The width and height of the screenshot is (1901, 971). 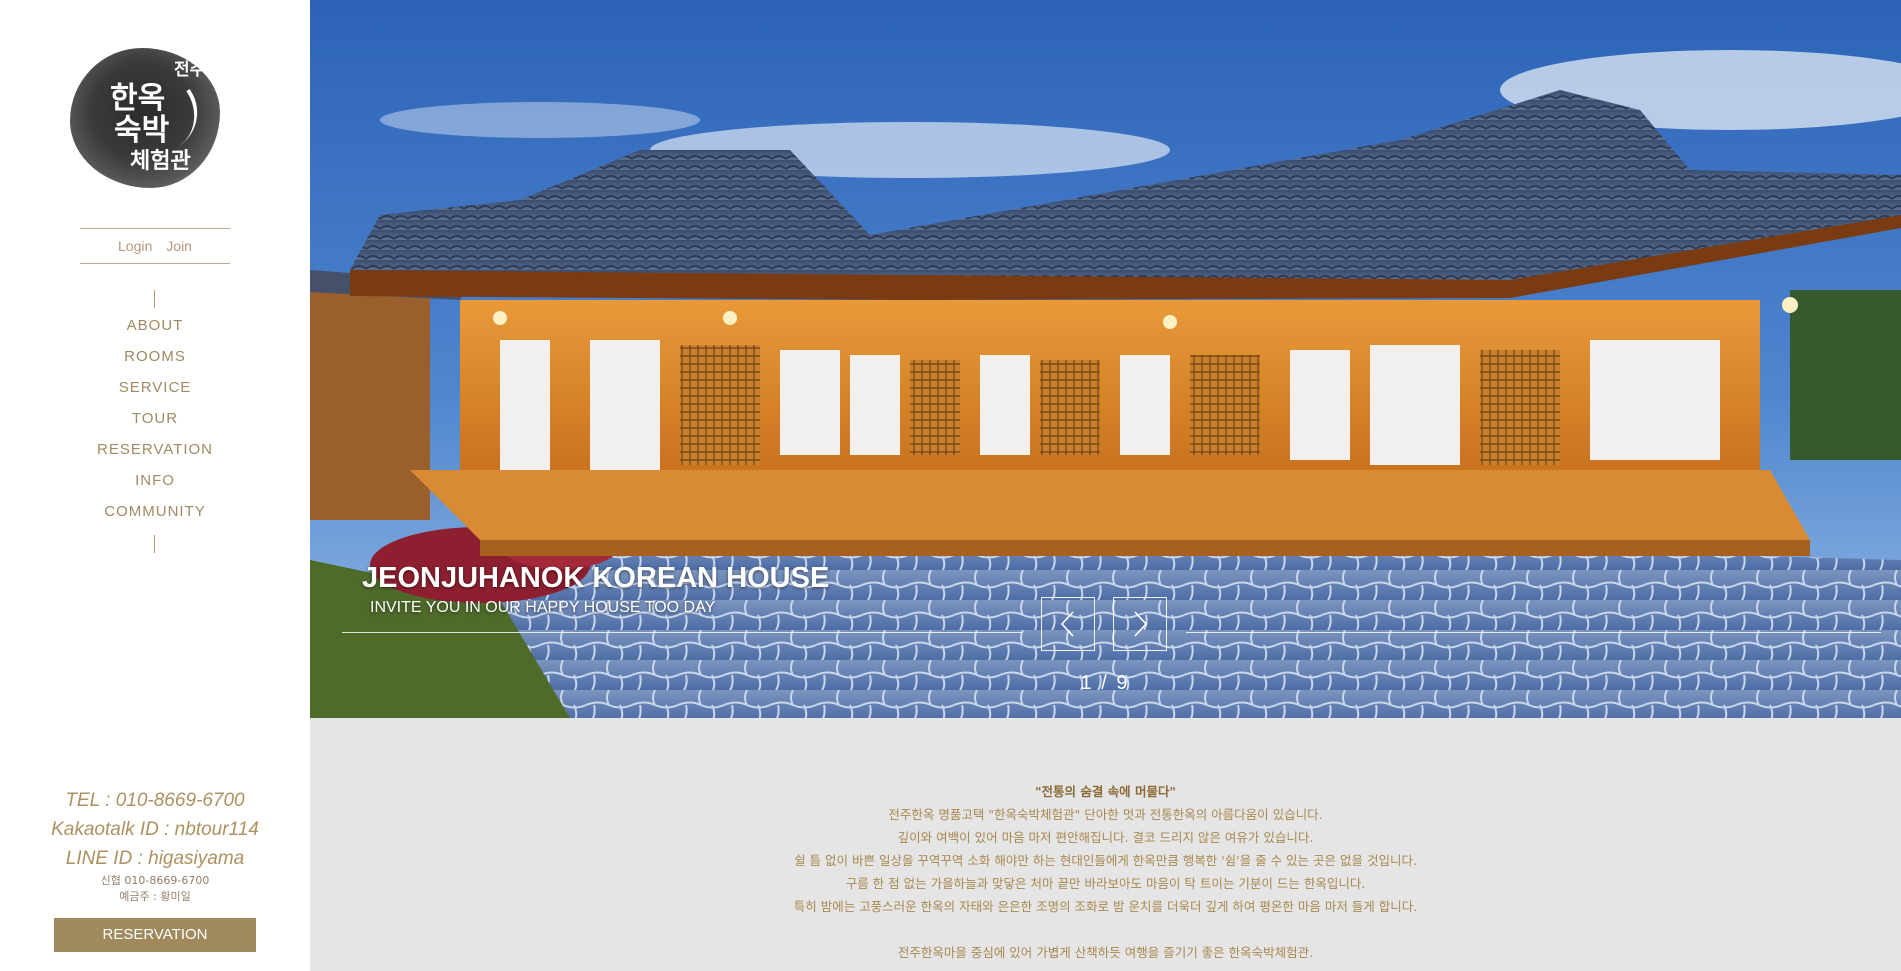 I want to click on logo-text-hanok: 한옥, so click(x=138, y=98).